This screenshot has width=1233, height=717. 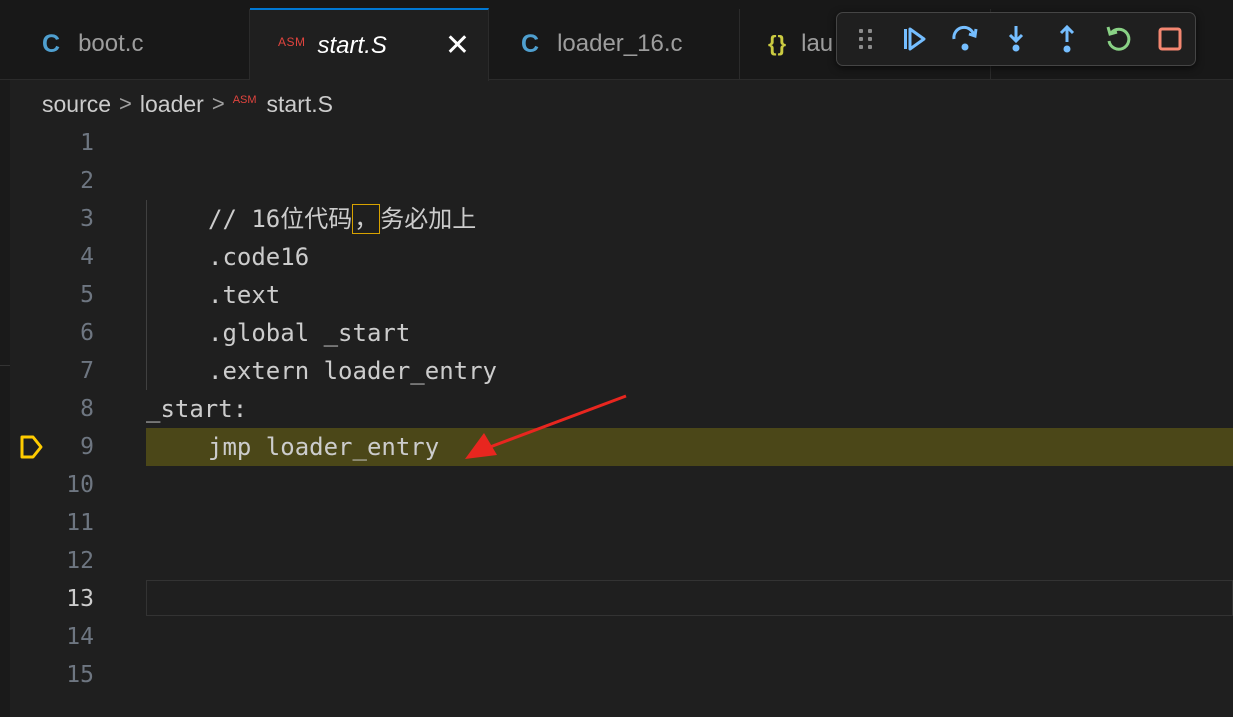 What do you see at coordinates (457, 45) in the screenshot?
I see `close-icon: ✕` at bounding box center [457, 45].